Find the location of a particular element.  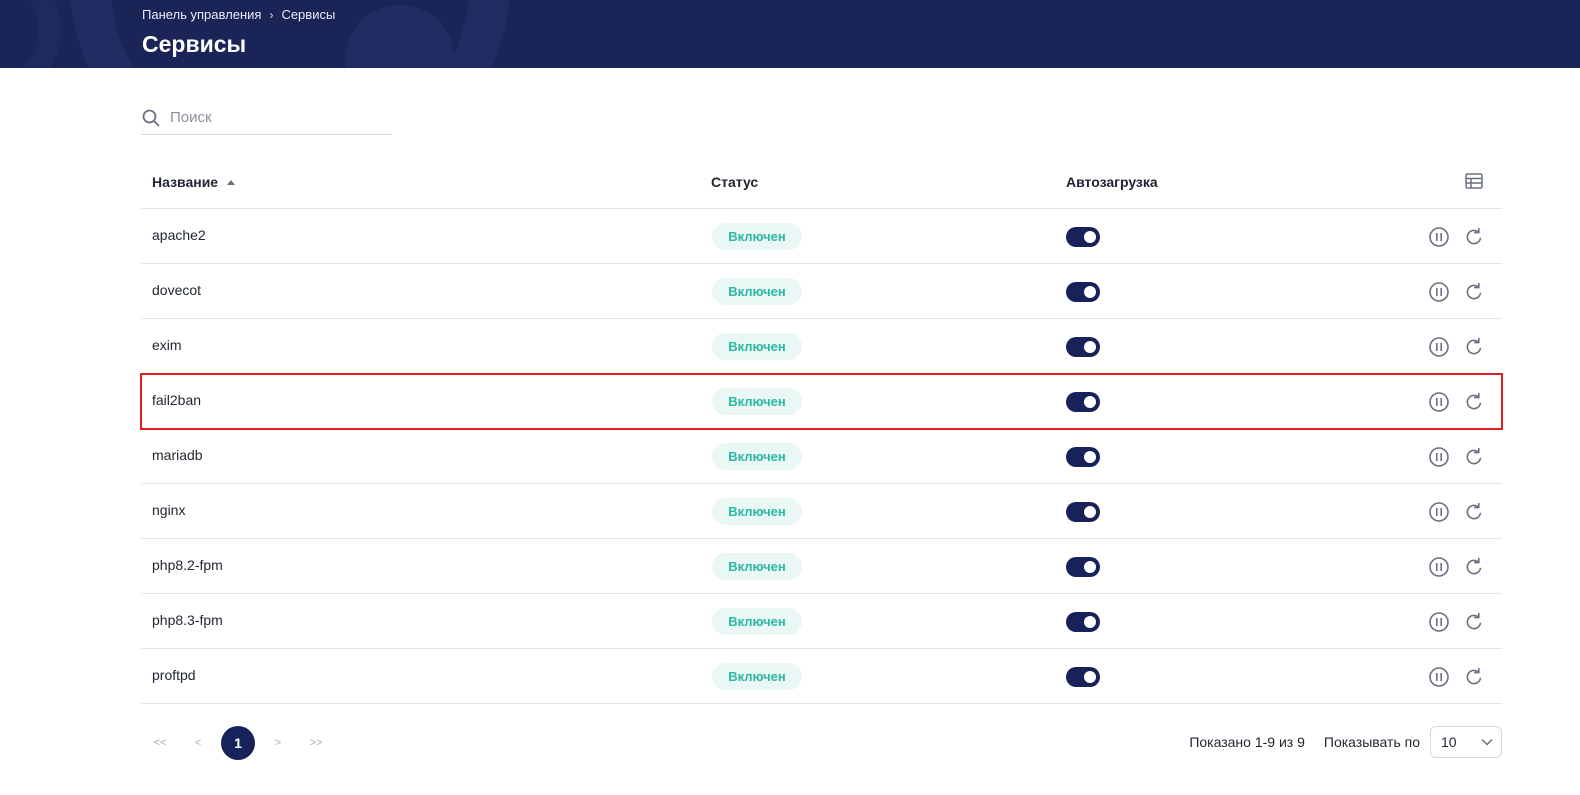

table-settings-icon is located at coordinates (1474, 181).